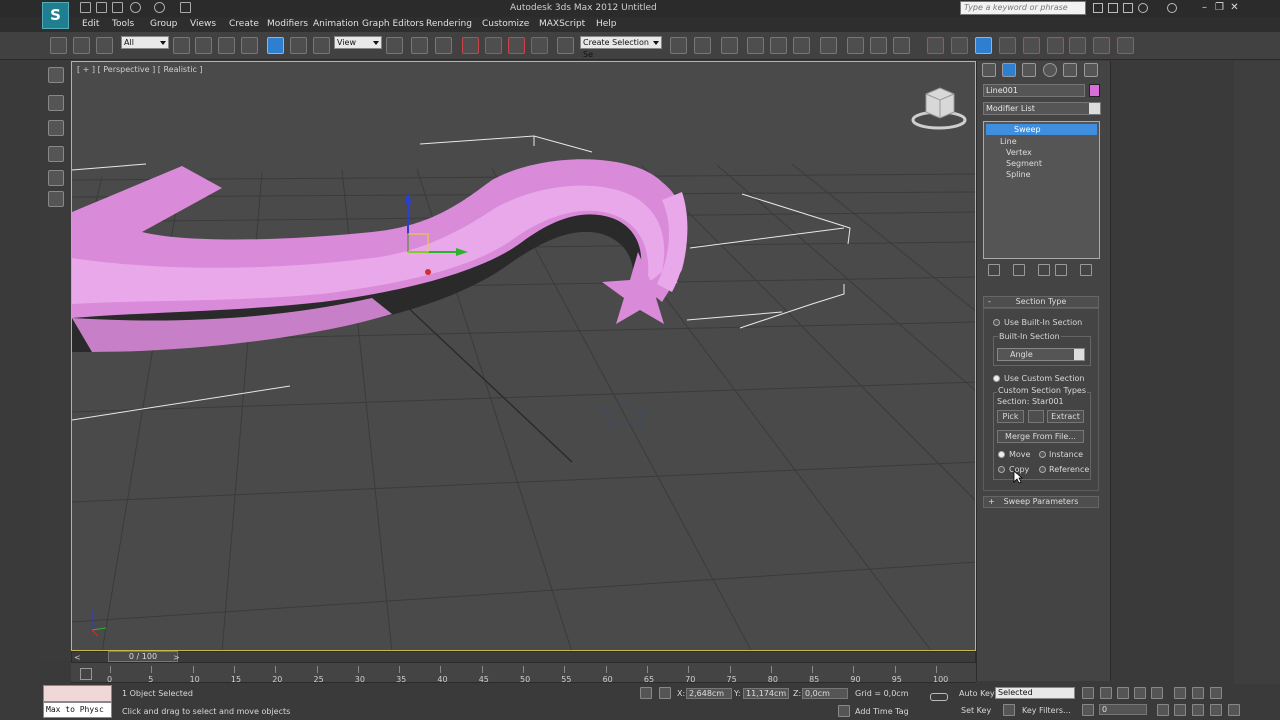 The width and height of the screenshot is (1280, 720). Describe the element at coordinates (181, 45) in the screenshot. I see `select-object-icon` at that location.